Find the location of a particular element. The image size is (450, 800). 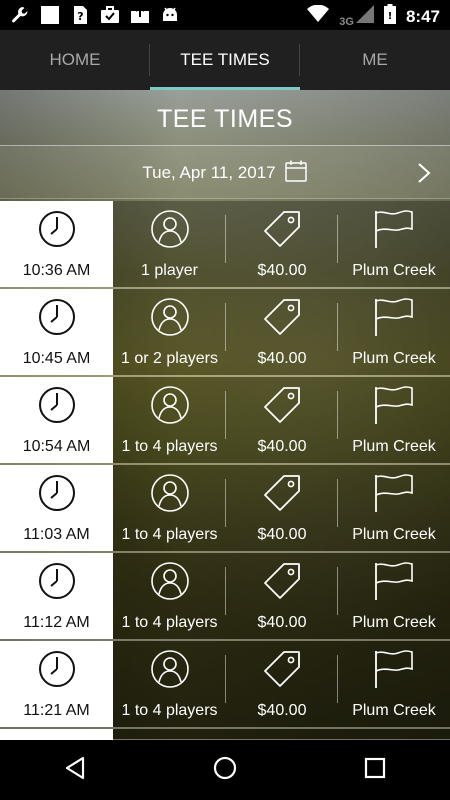

tee-time-details: 1 player $40.00 Plum Creek is located at coordinates (281, 244).